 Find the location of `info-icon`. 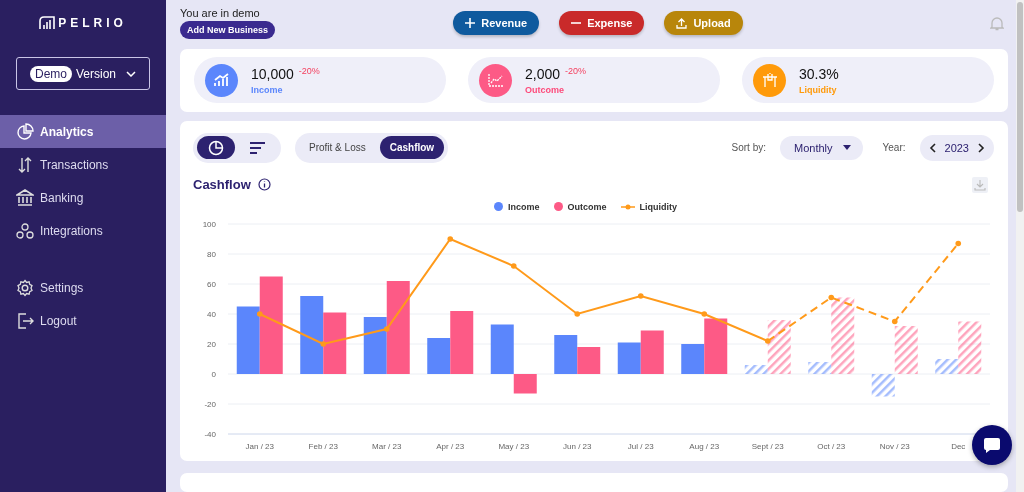

info-icon is located at coordinates (264, 185).